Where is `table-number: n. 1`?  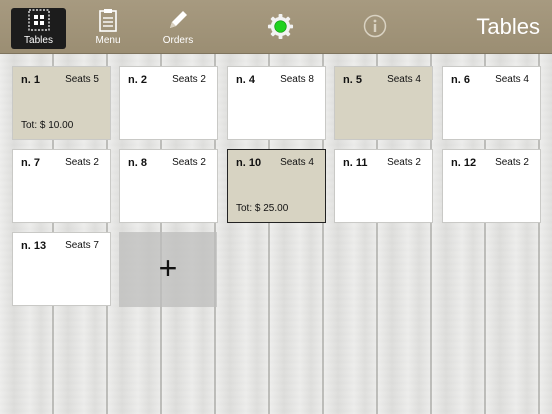
table-number: n. 1 is located at coordinates (30, 80).